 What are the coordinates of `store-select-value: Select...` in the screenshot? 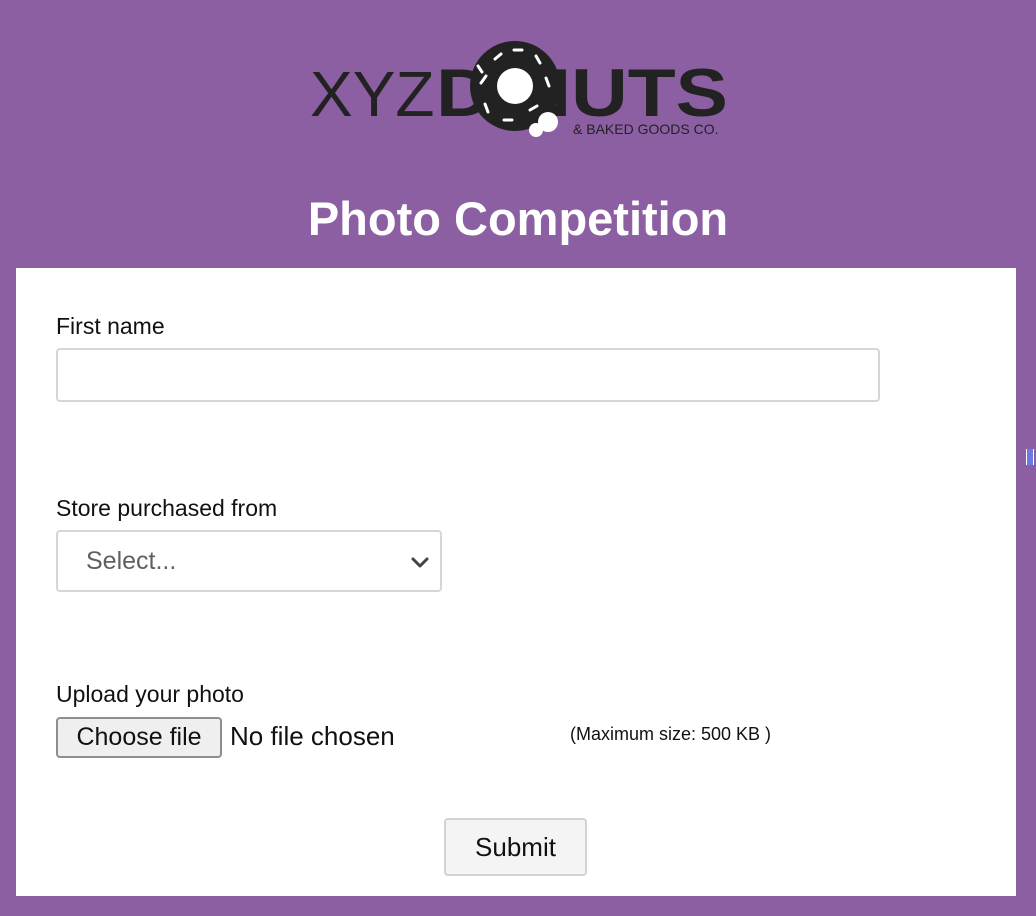 It's located at (131, 561).